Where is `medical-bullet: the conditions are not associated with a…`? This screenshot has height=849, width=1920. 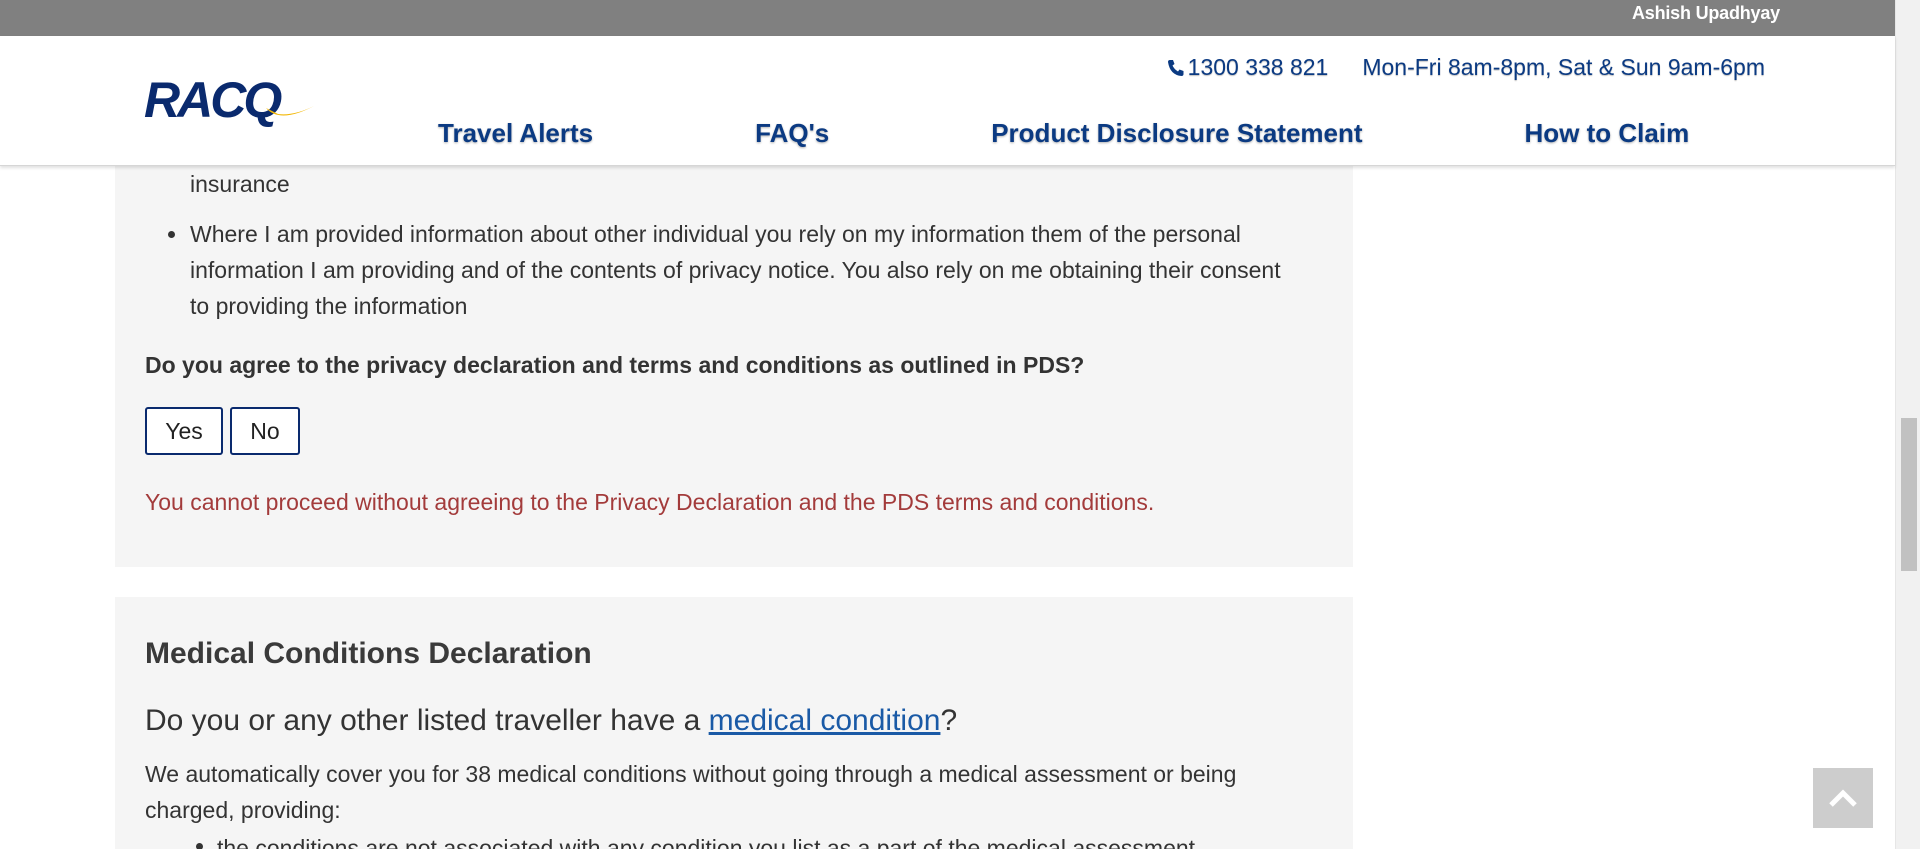
medical-bullet: the conditions are not associated with a… is located at coordinates (706, 842).